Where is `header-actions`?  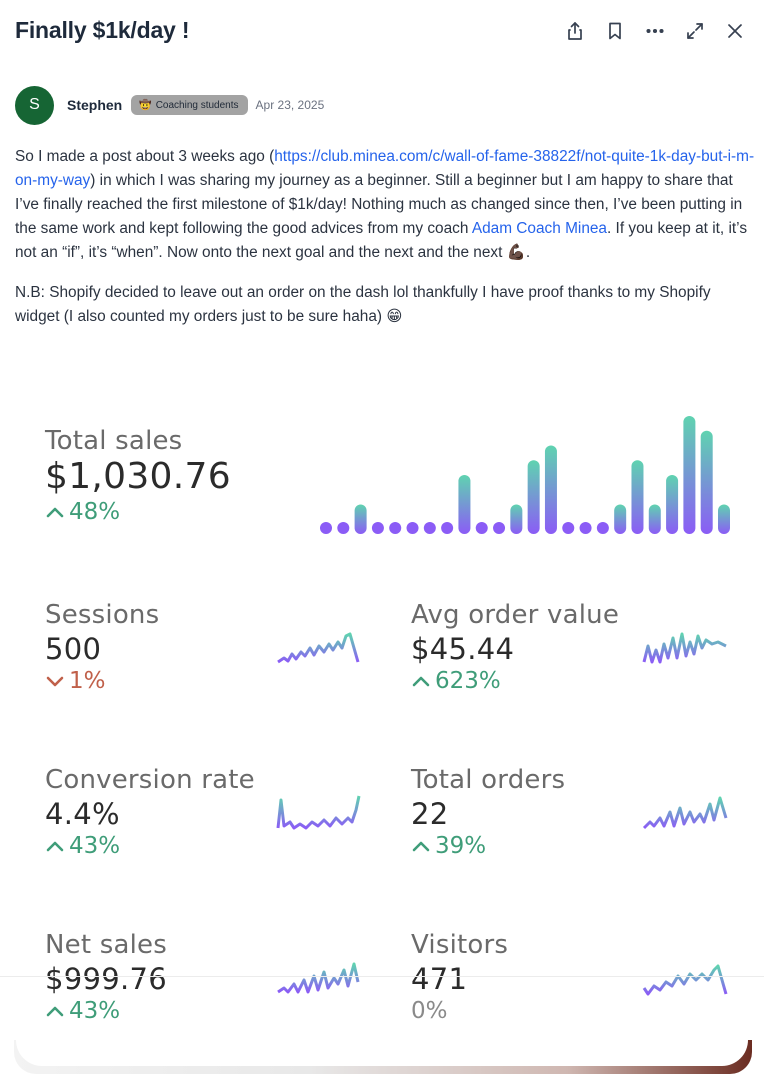 header-actions is located at coordinates (655, 31).